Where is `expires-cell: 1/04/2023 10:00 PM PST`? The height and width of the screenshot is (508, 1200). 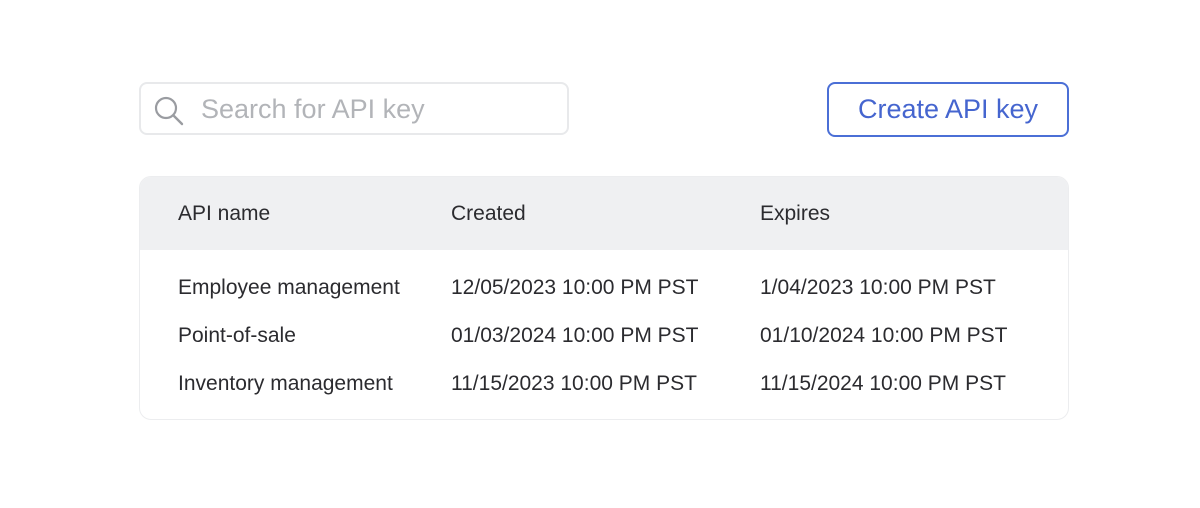
expires-cell: 1/04/2023 10:00 PM PST is located at coordinates (878, 287).